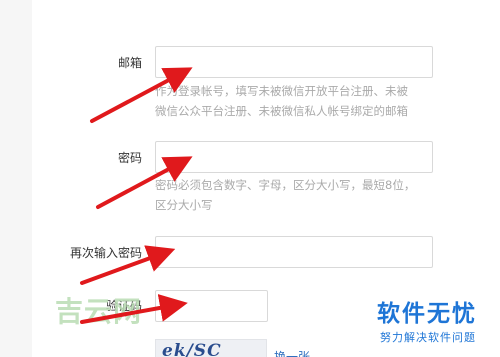 The height and width of the screenshot is (357, 500). Describe the element at coordinates (130, 63) in the screenshot. I see `email-label: 邮箱` at that location.